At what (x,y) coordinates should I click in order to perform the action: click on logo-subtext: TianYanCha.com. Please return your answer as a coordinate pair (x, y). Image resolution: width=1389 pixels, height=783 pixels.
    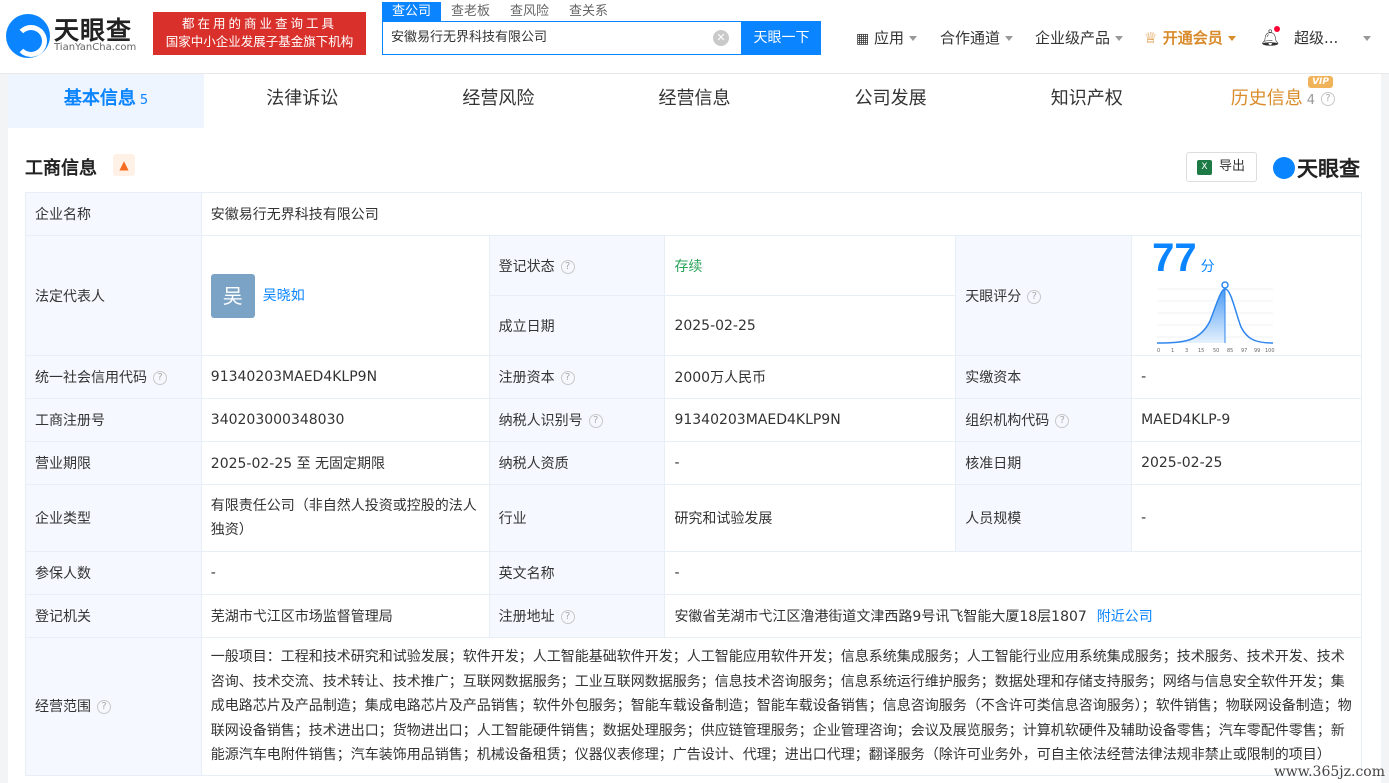
    Looking at the image, I should click on (95, 47).